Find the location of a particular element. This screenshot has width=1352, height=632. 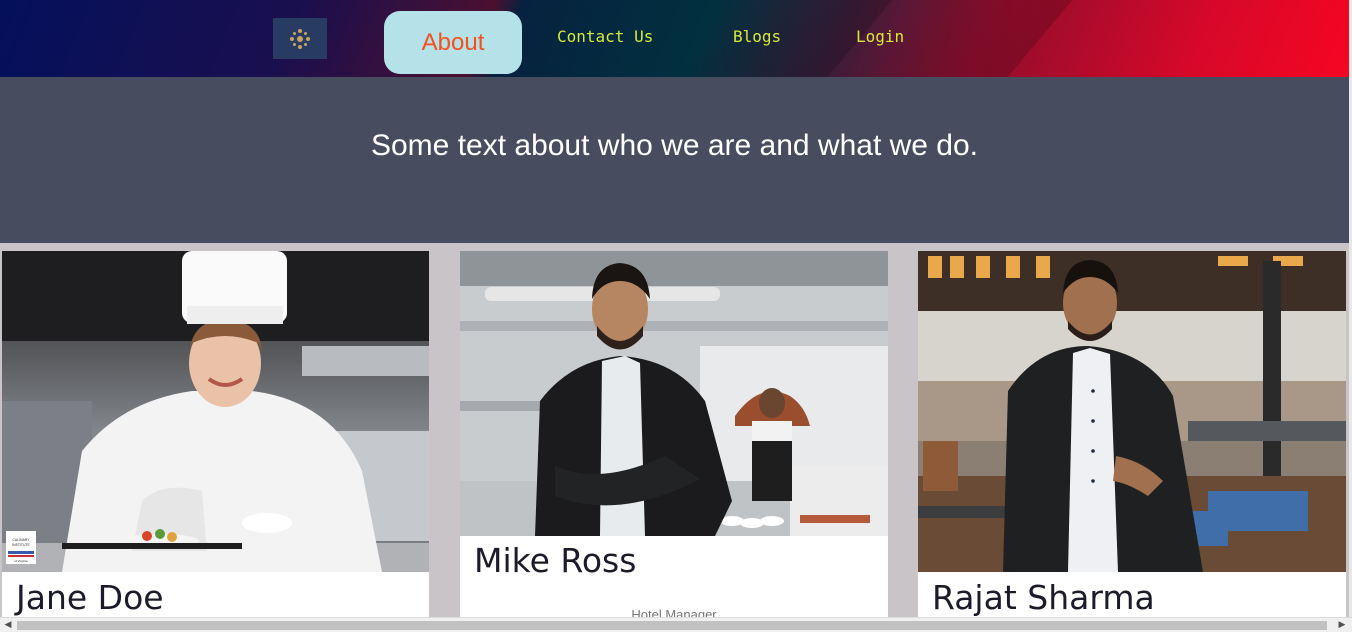

svg-text: INSTITUTE is located at coordinates (21, 545).